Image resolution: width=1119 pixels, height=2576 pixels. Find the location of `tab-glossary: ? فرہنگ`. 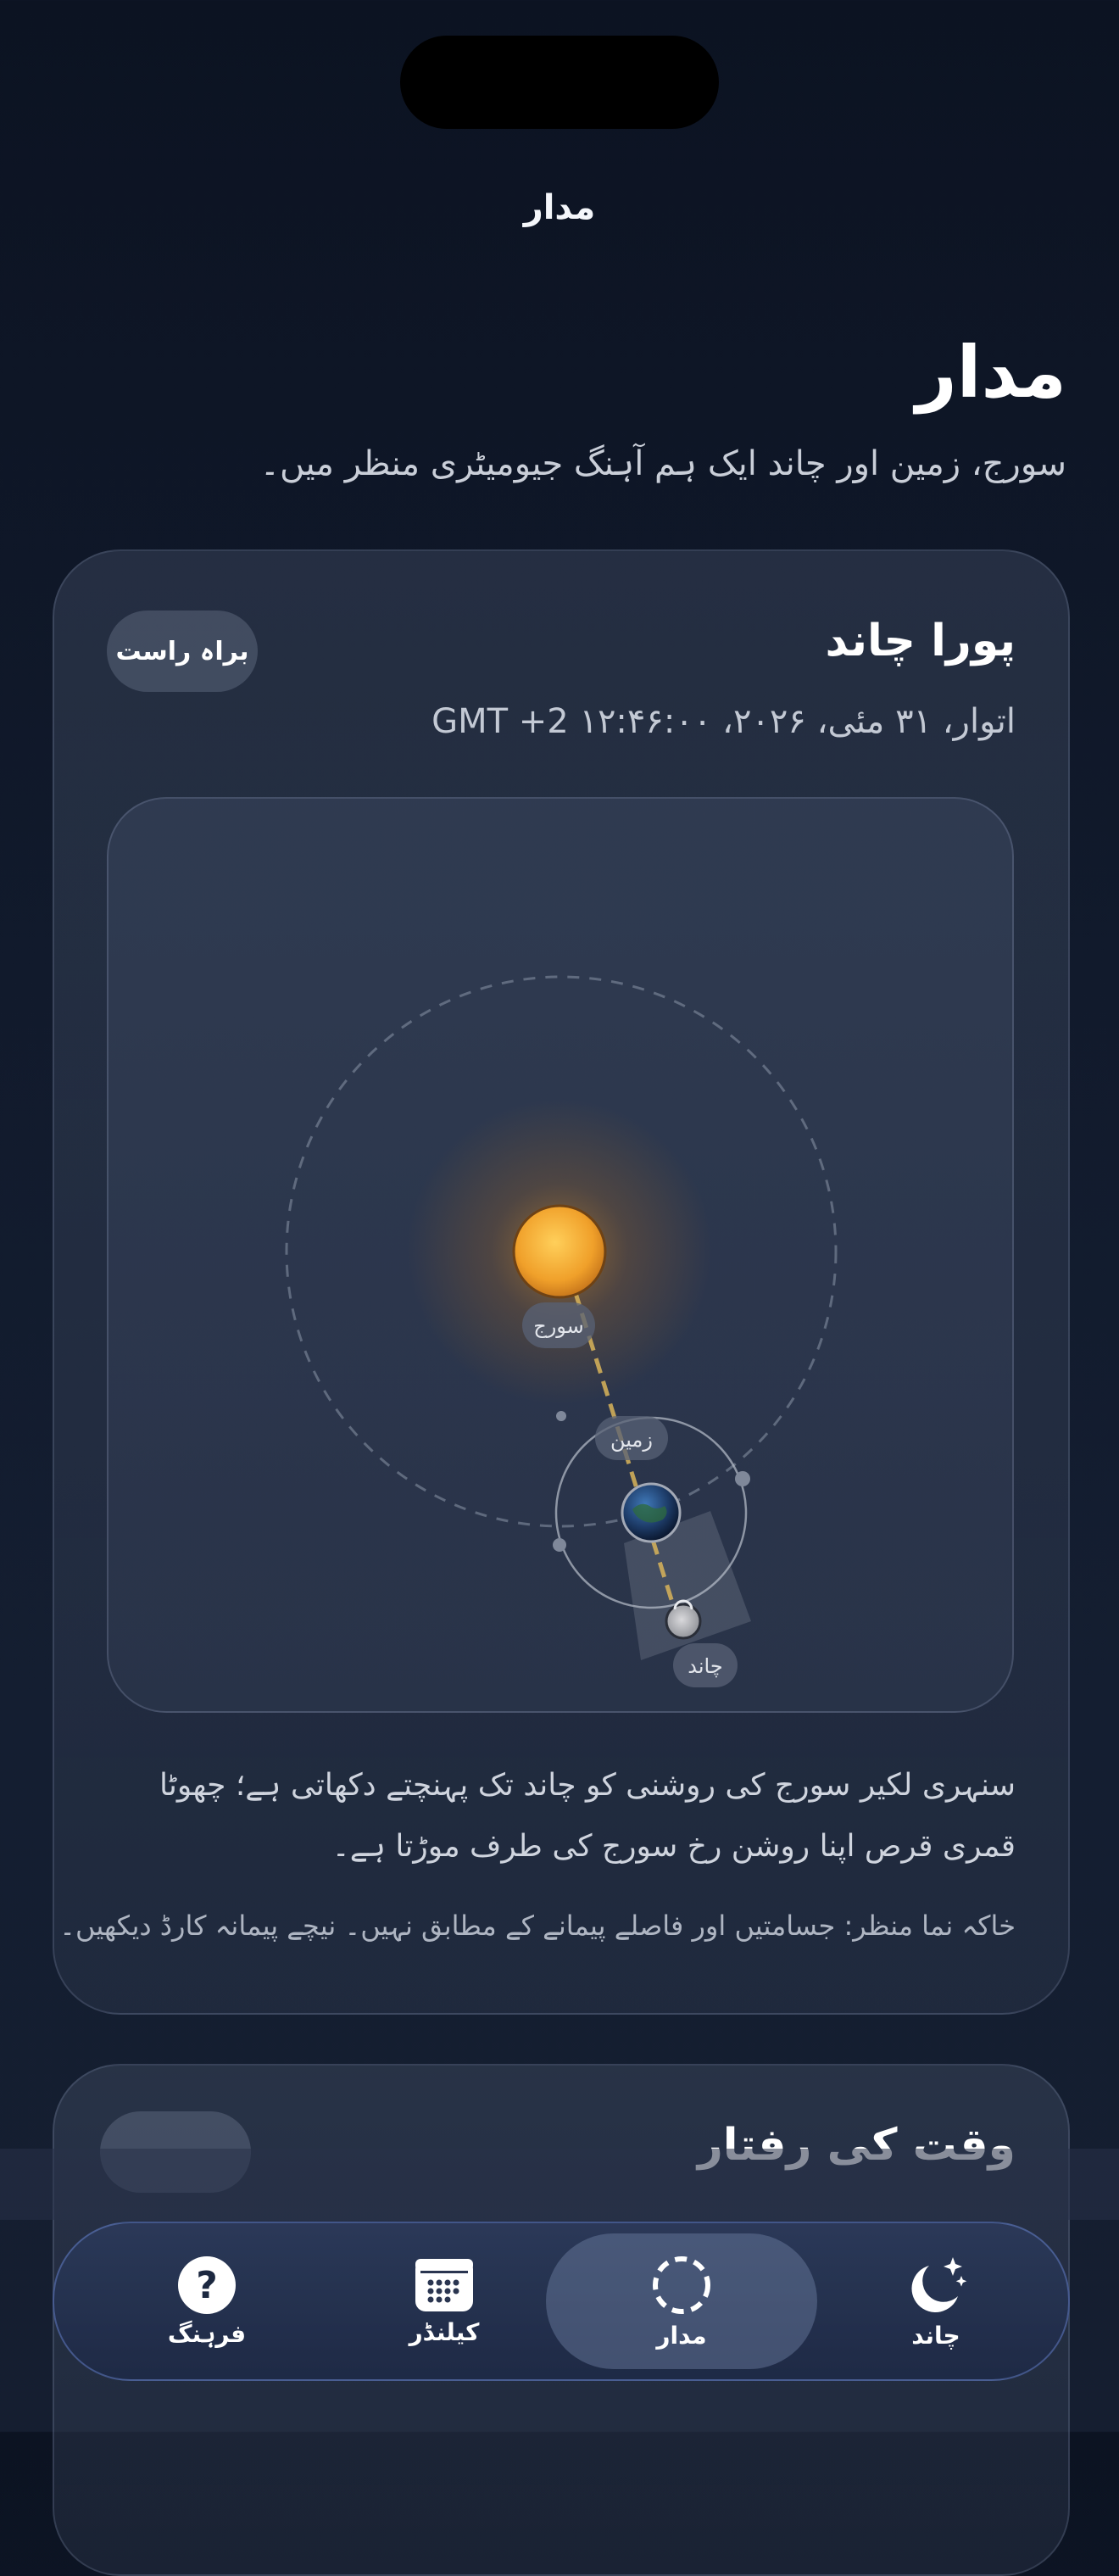

tab-glossary: ? فرہنگ is located at coordinates (207, 2301).